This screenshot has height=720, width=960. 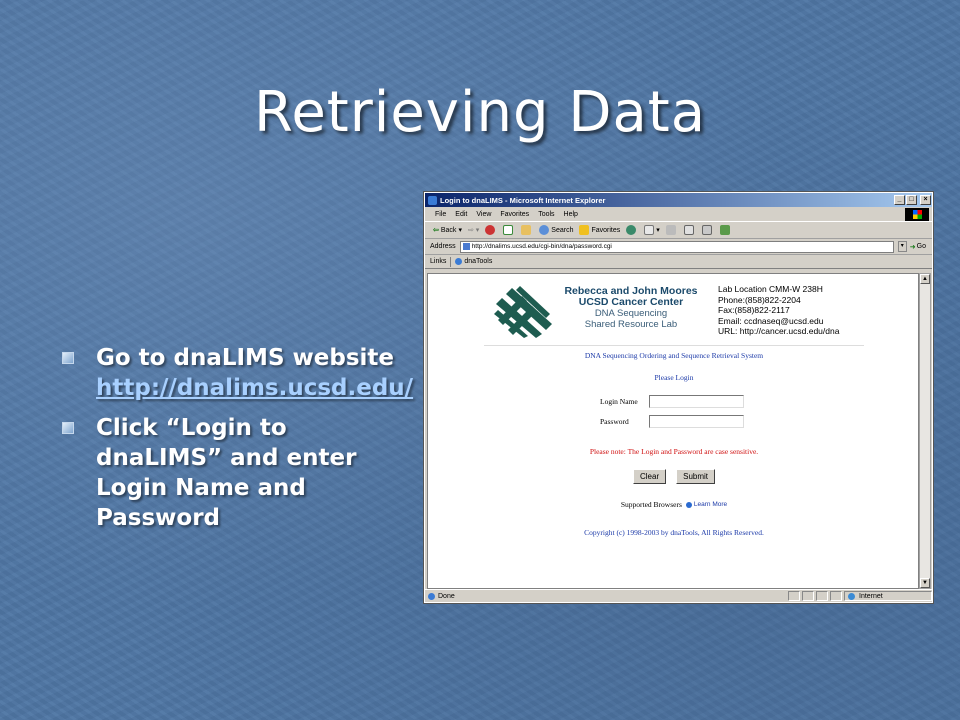 I want to click on edit-button, so click(x=689, y=230).